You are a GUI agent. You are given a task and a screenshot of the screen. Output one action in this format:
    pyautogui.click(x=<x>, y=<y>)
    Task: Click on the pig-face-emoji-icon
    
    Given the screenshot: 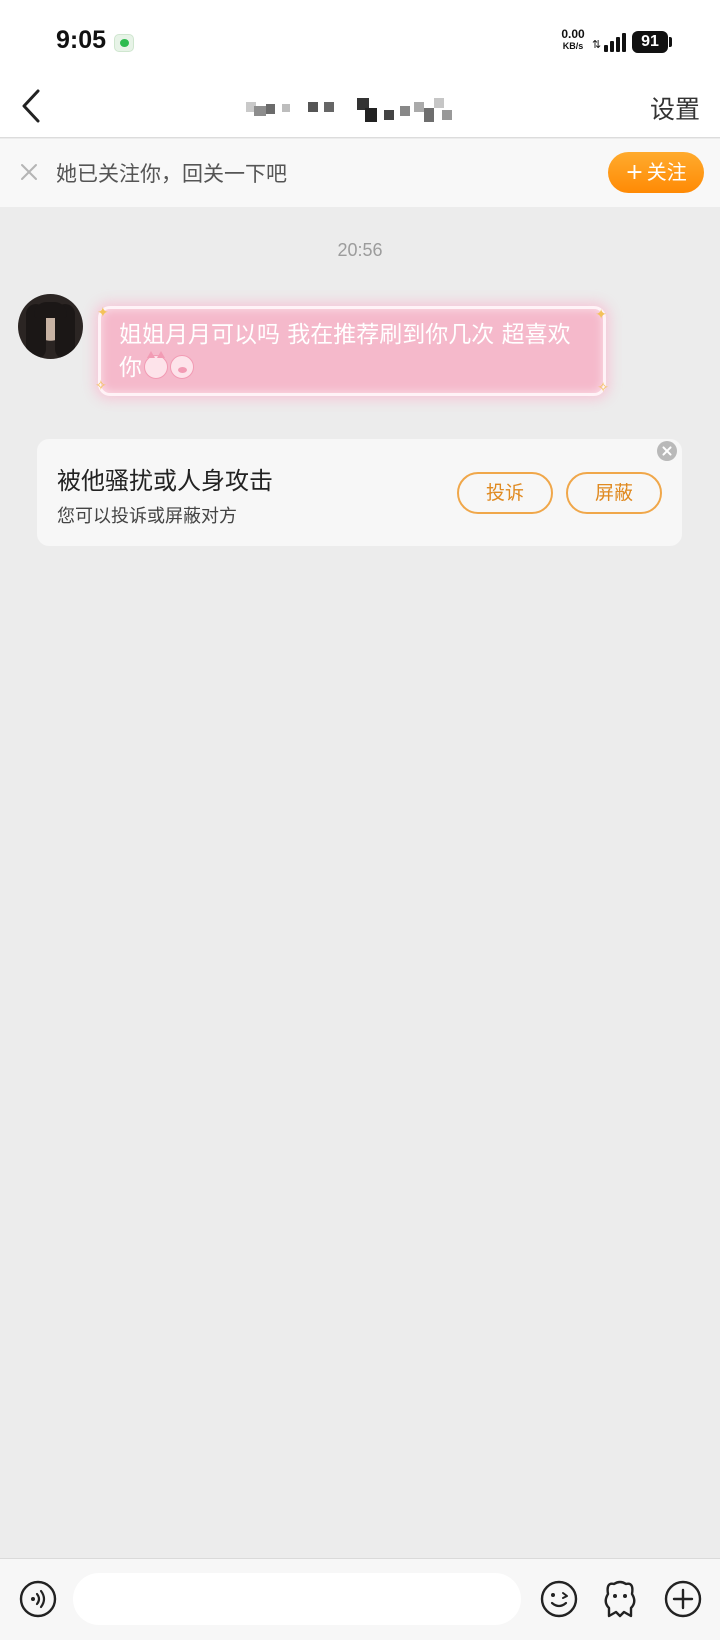 What is the action you would take?
    pyautogui.click(x=182, y=367)
    